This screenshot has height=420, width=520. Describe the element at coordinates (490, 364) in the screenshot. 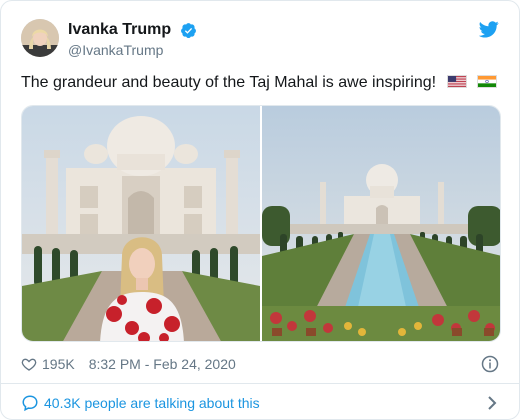

I see `info-icon` at that location.